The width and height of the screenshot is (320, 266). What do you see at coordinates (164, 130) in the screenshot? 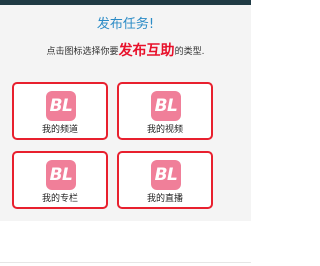
I see `option-label: 我的视频` at bounding box center [164, 130].